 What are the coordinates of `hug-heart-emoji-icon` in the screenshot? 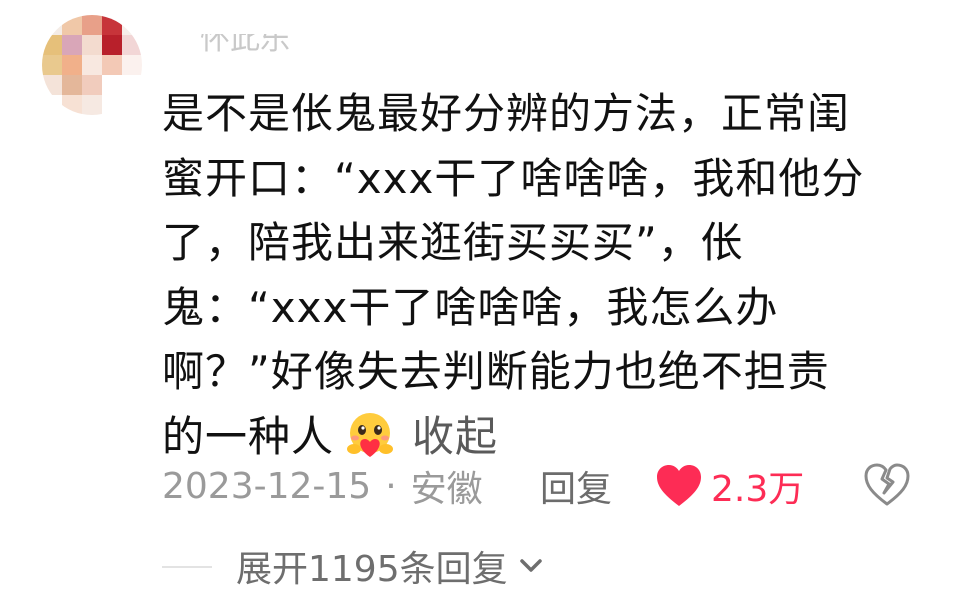 It's located at (370, 434).